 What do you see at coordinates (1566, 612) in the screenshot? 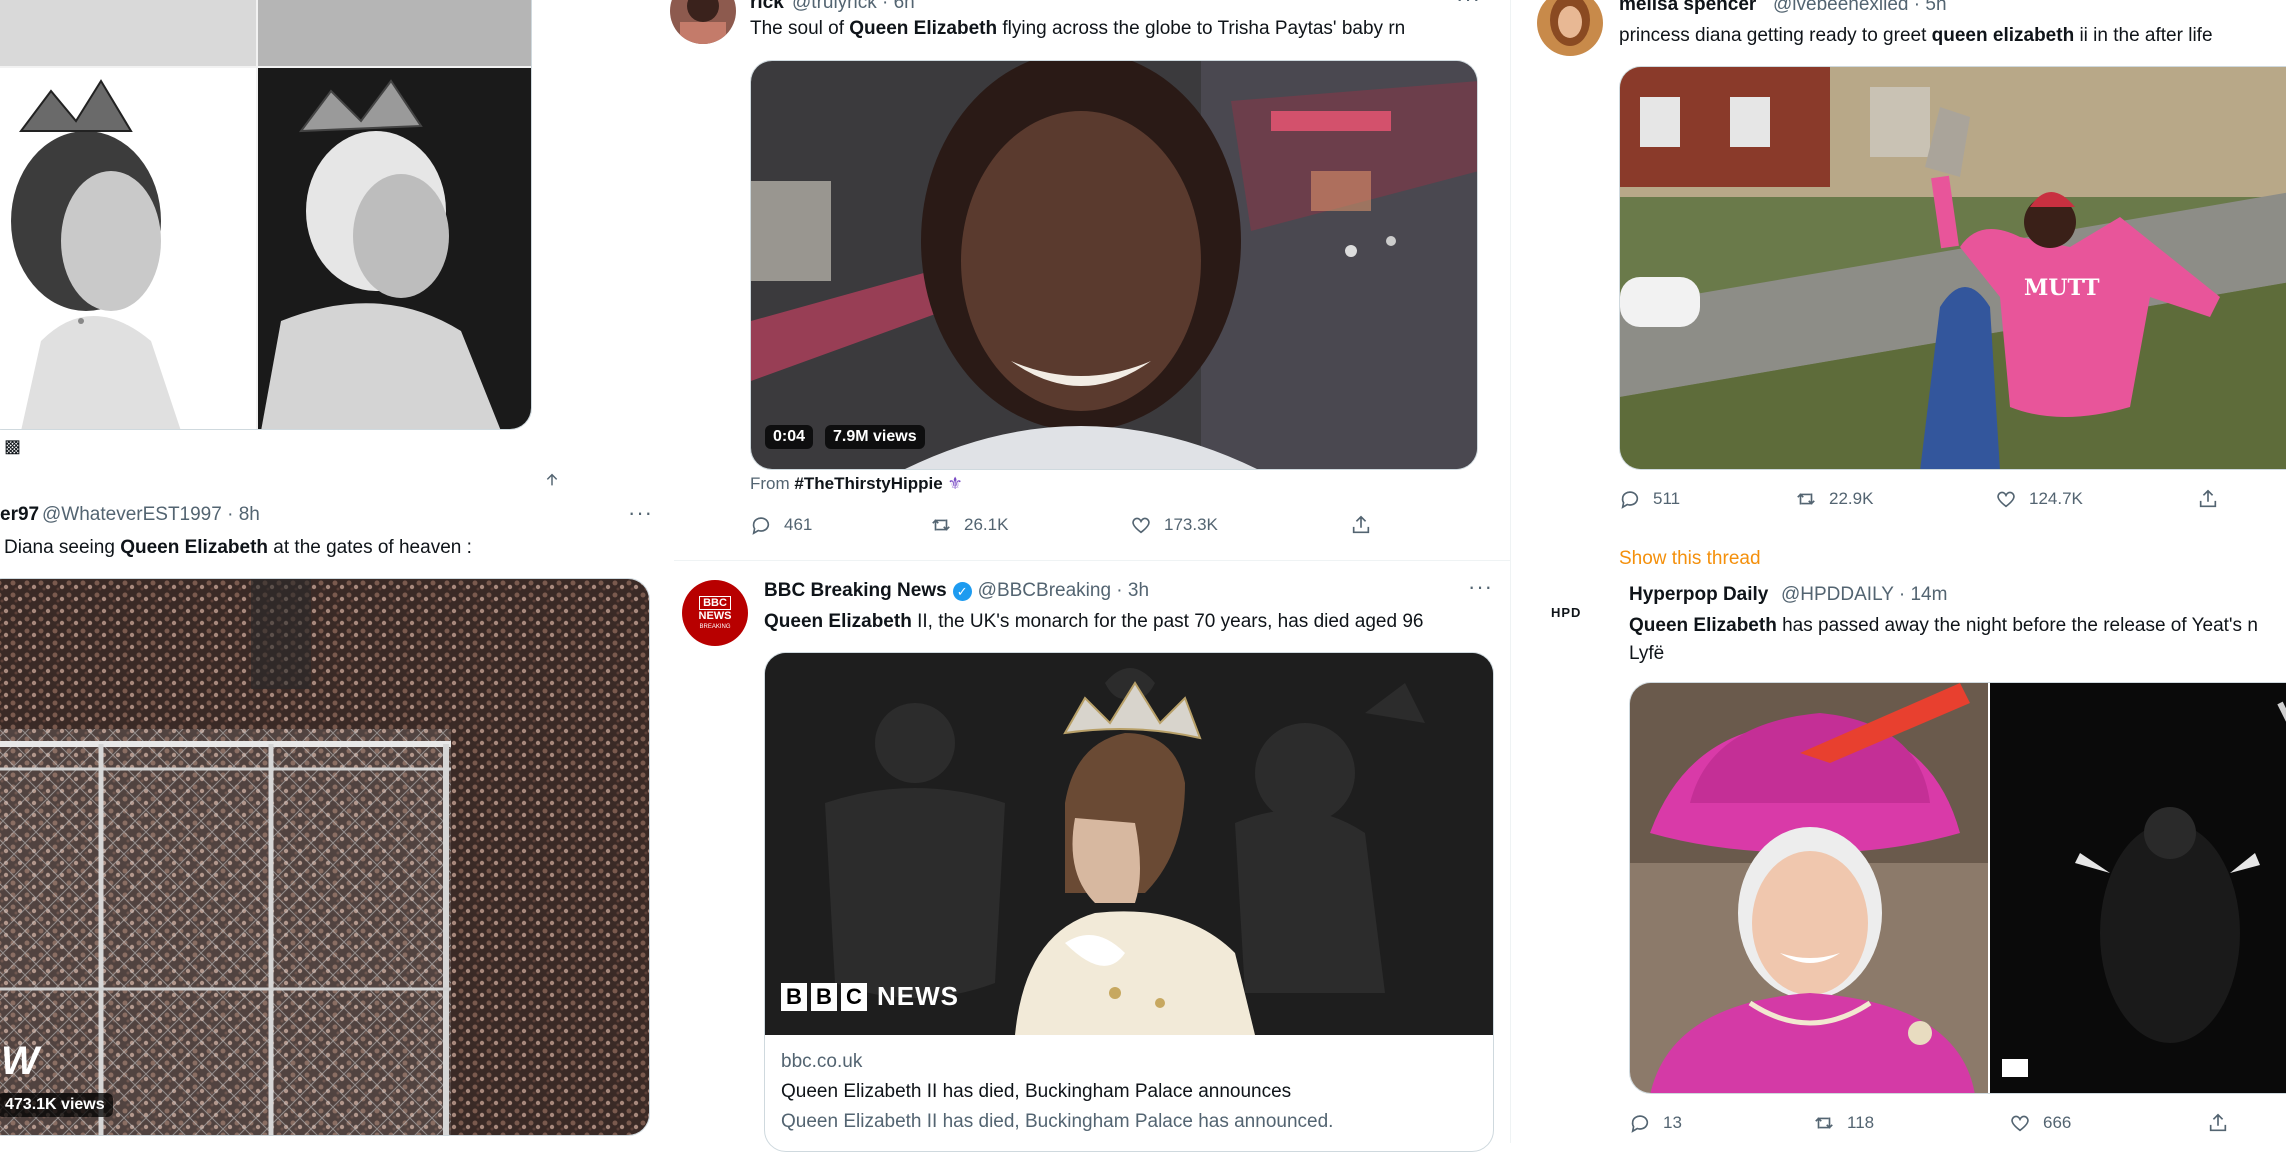
I see `hpd-avatar-text: HPD` at bounding box center [1566, 612].